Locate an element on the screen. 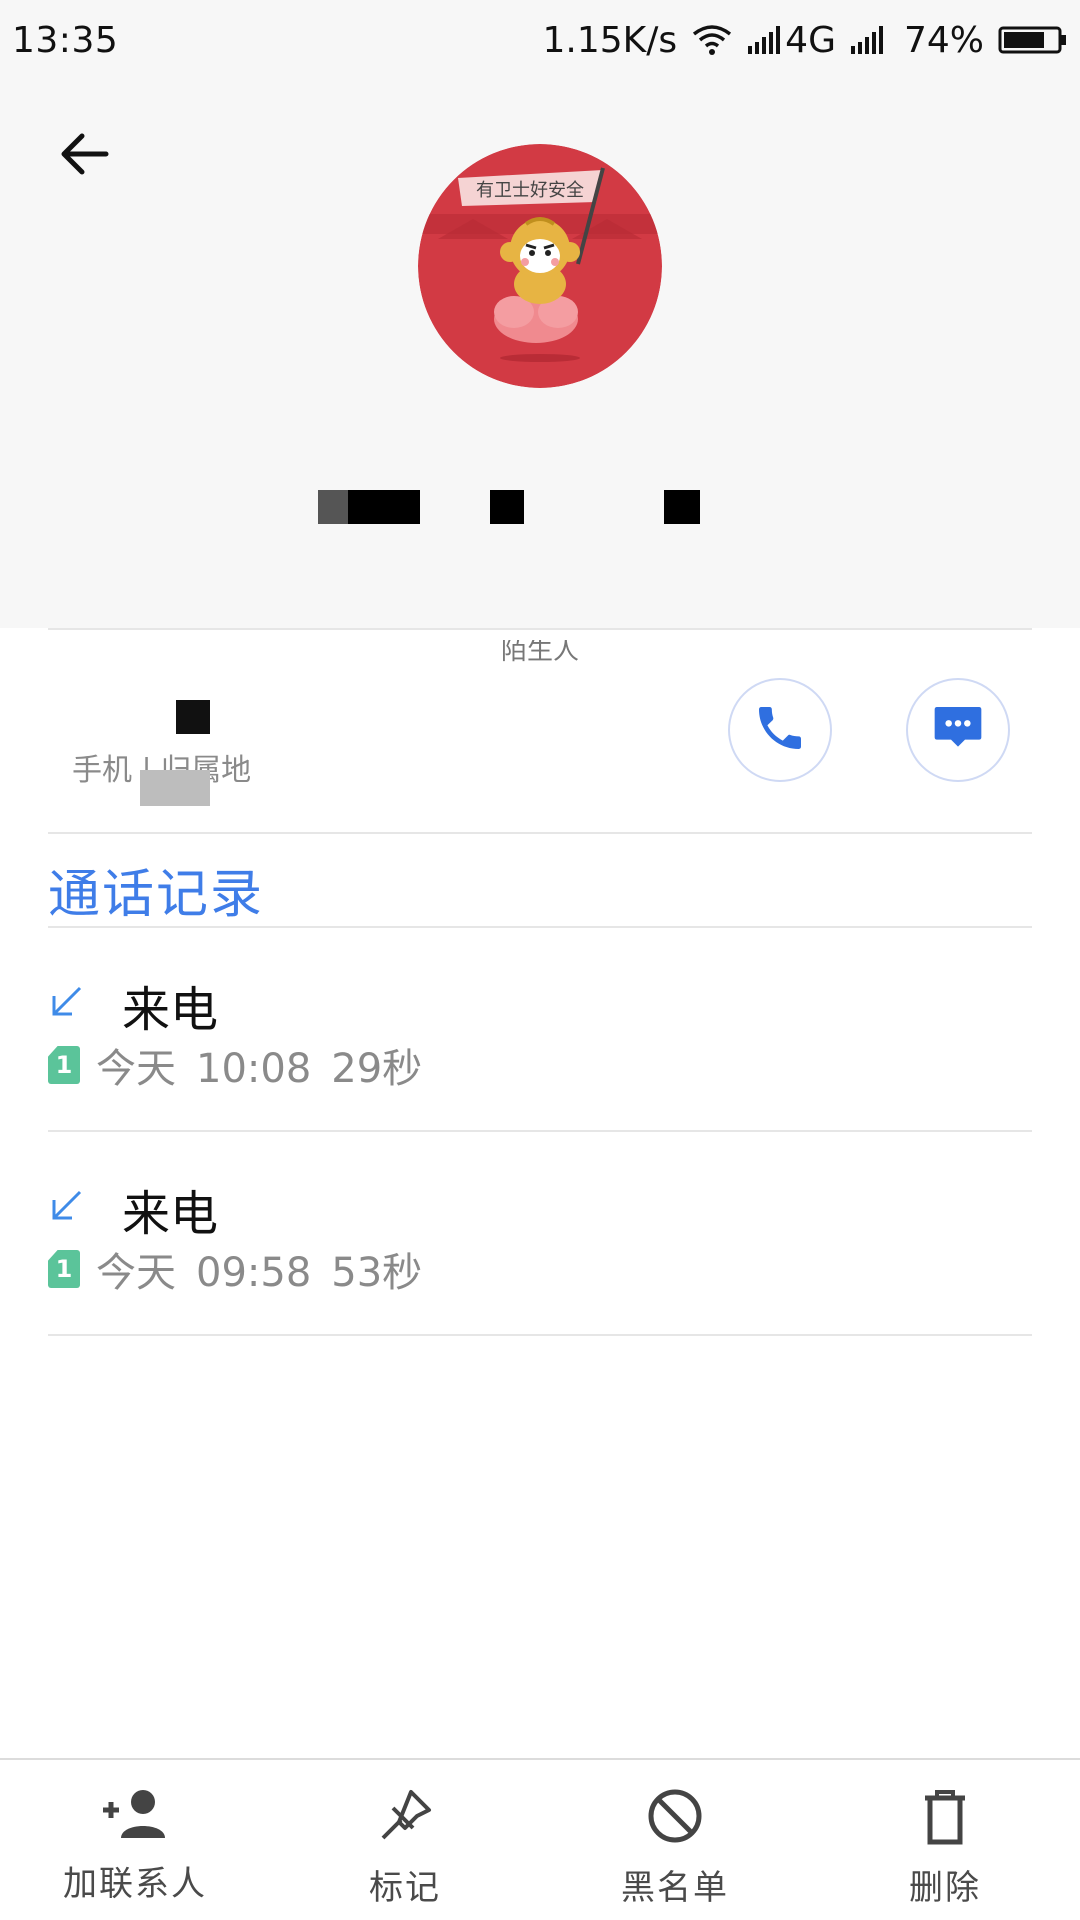  wifi-icon is located at coordinates (712, 40).